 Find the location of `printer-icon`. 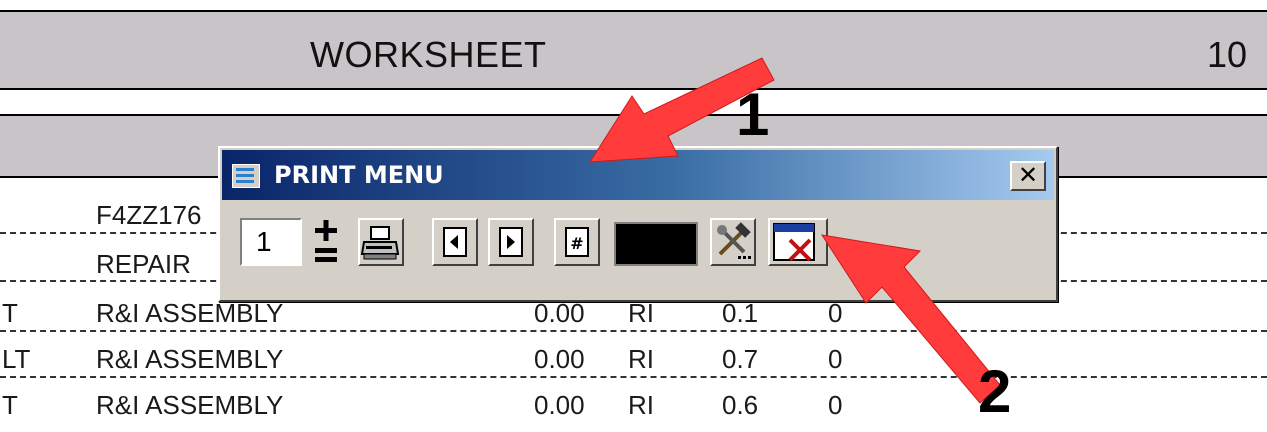

printer-icon is located at coordinates (380, 243).